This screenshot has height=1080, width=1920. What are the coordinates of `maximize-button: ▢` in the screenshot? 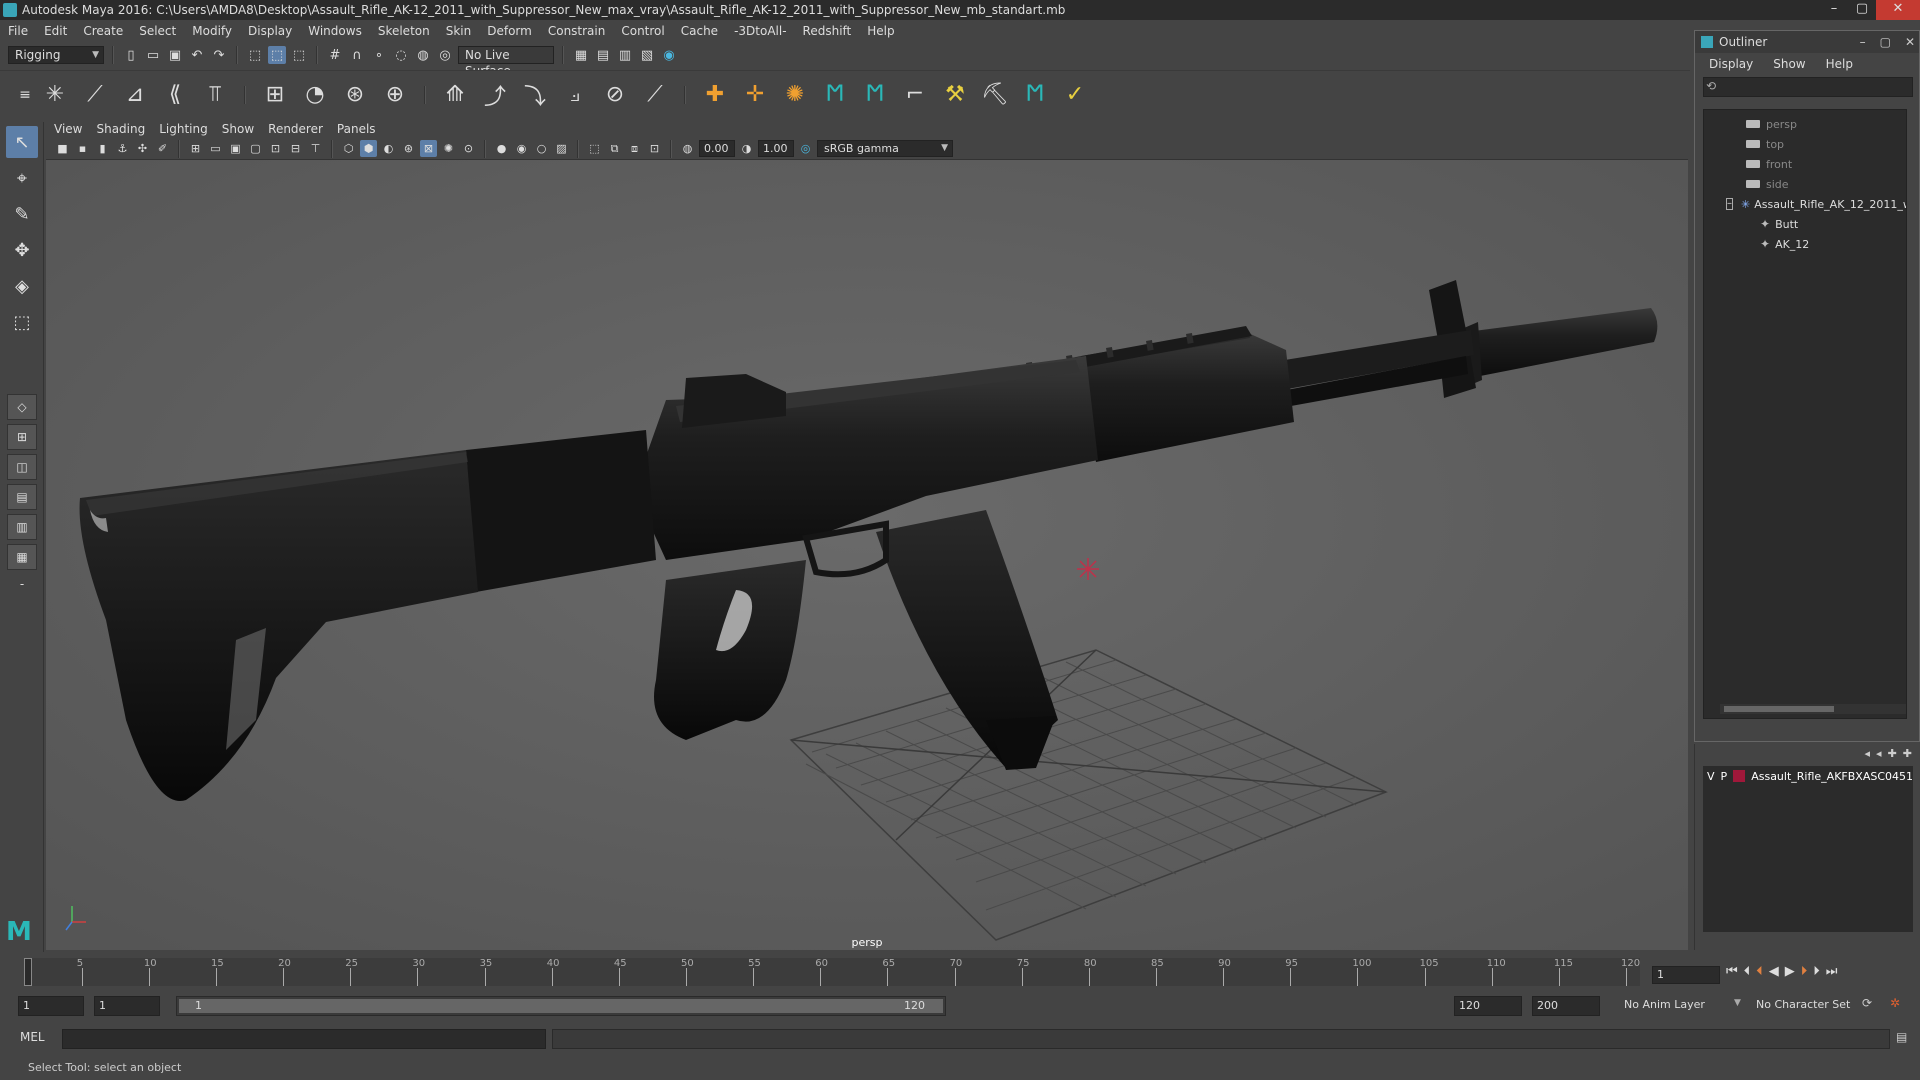 It's located at (1862, 10).